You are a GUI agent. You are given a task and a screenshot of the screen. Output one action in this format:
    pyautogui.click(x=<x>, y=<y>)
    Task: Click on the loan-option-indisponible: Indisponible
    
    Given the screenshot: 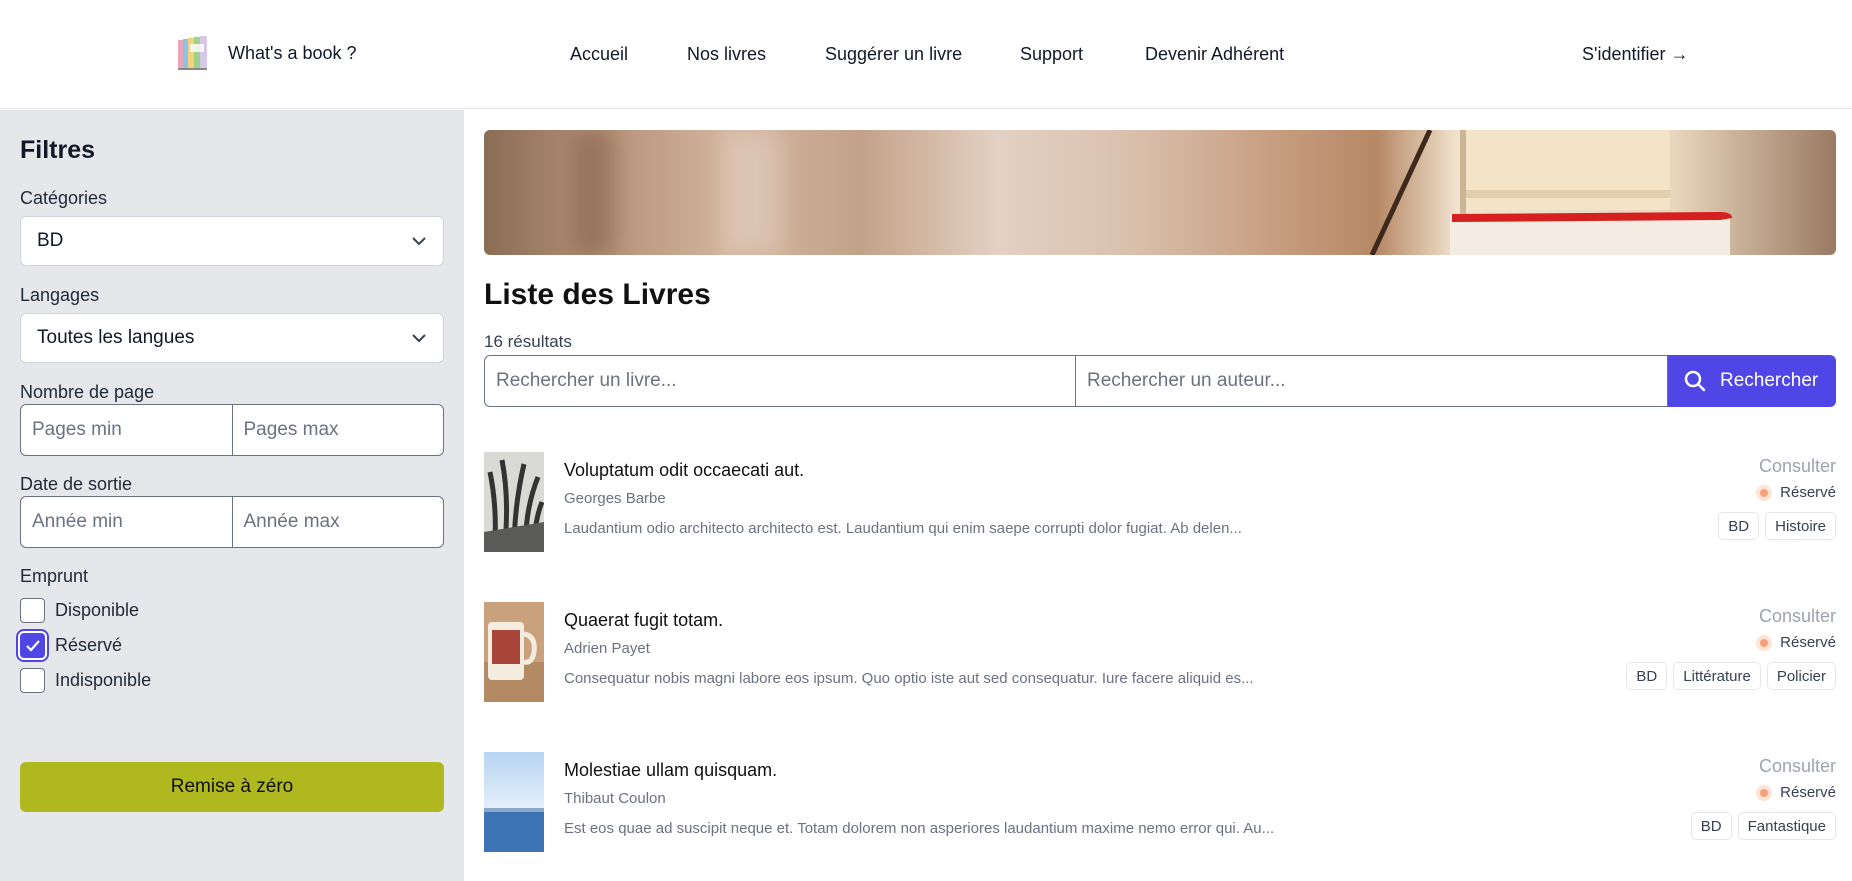 What is the action you would take?
    pyautogui.click(x=85, y=680)
    